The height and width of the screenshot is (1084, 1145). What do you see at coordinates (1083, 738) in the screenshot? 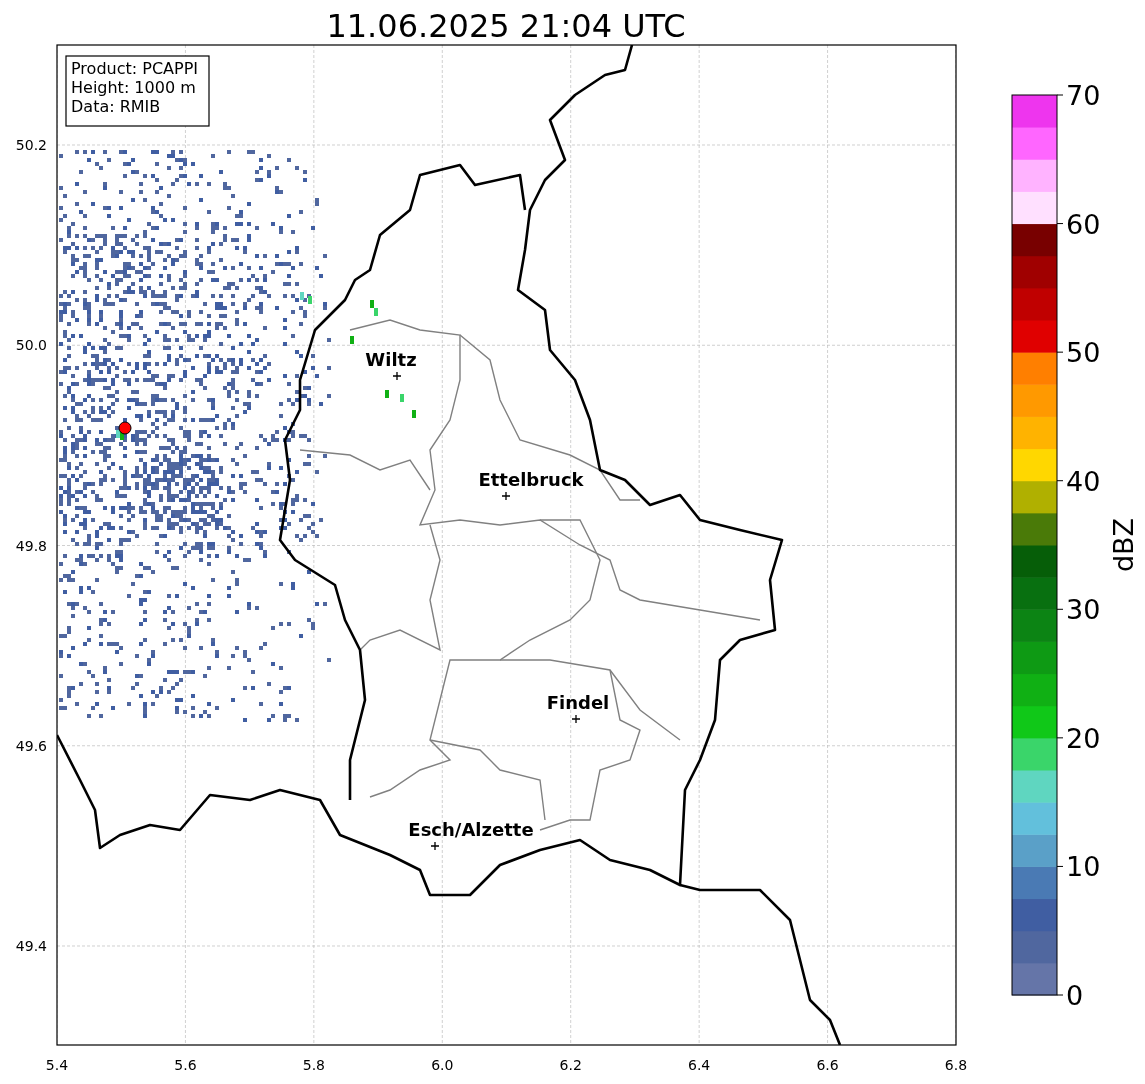
I see `colorbar-tick-label: 20` at bounding box center [1083, 738].